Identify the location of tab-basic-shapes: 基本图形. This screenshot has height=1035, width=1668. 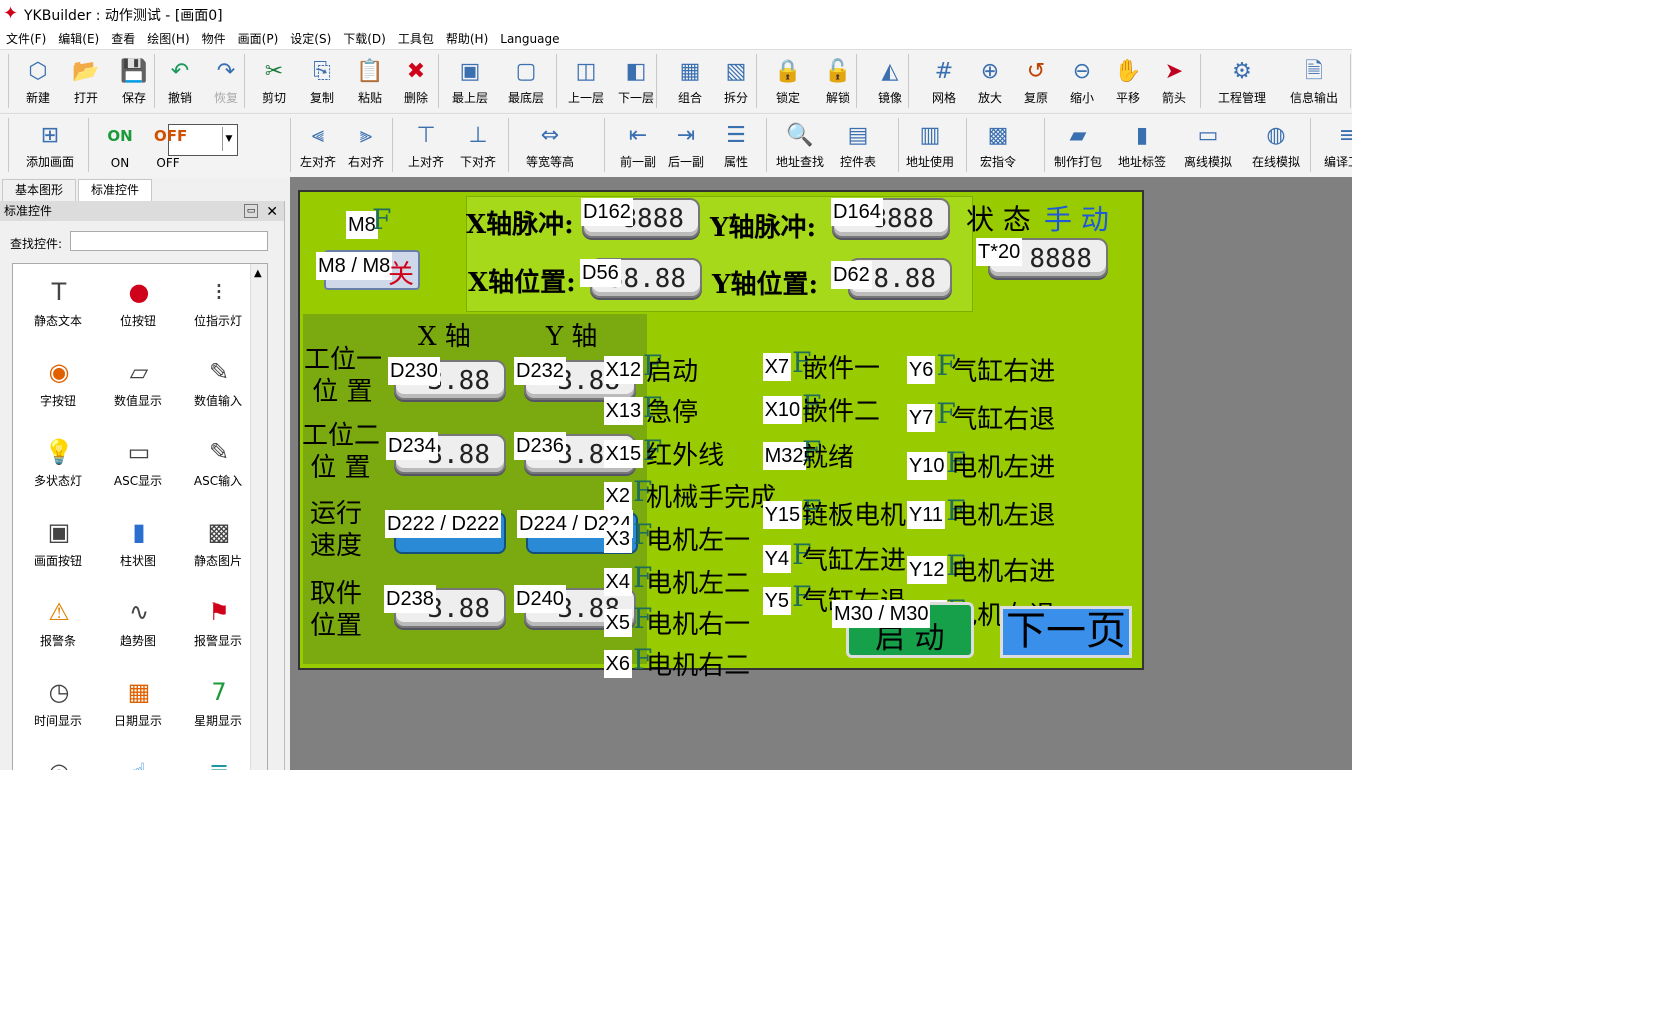
(39, 190).